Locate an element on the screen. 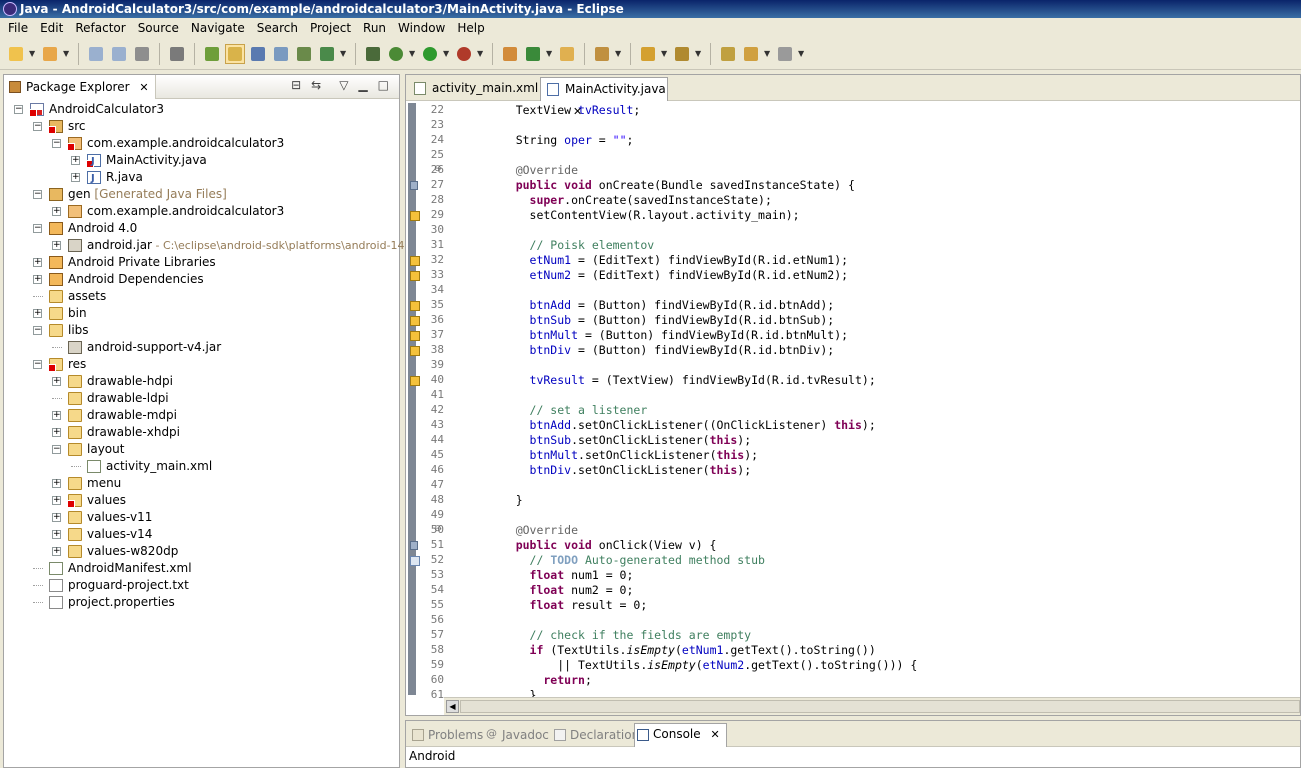 This screenshot has width=1301, height=768. tree-item: − res is located at coordinates (201, 364).